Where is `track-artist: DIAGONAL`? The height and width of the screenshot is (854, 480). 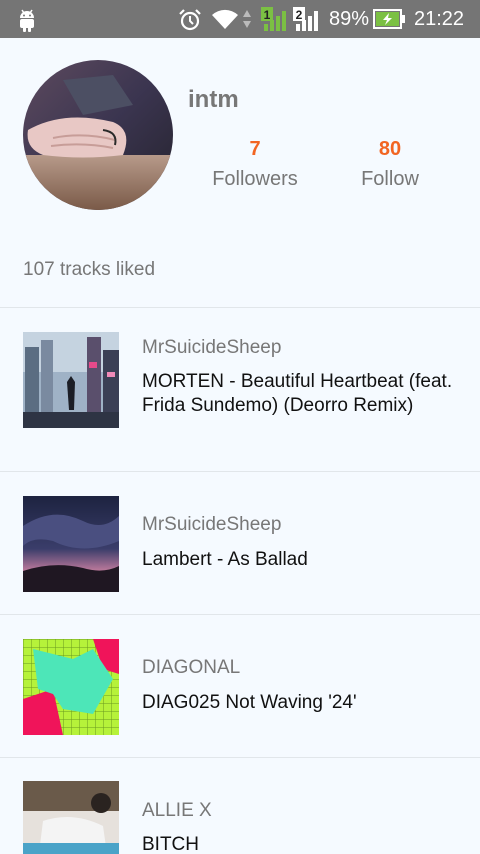
track-artist: DIAGONAL is located at coordinates (191, 667).